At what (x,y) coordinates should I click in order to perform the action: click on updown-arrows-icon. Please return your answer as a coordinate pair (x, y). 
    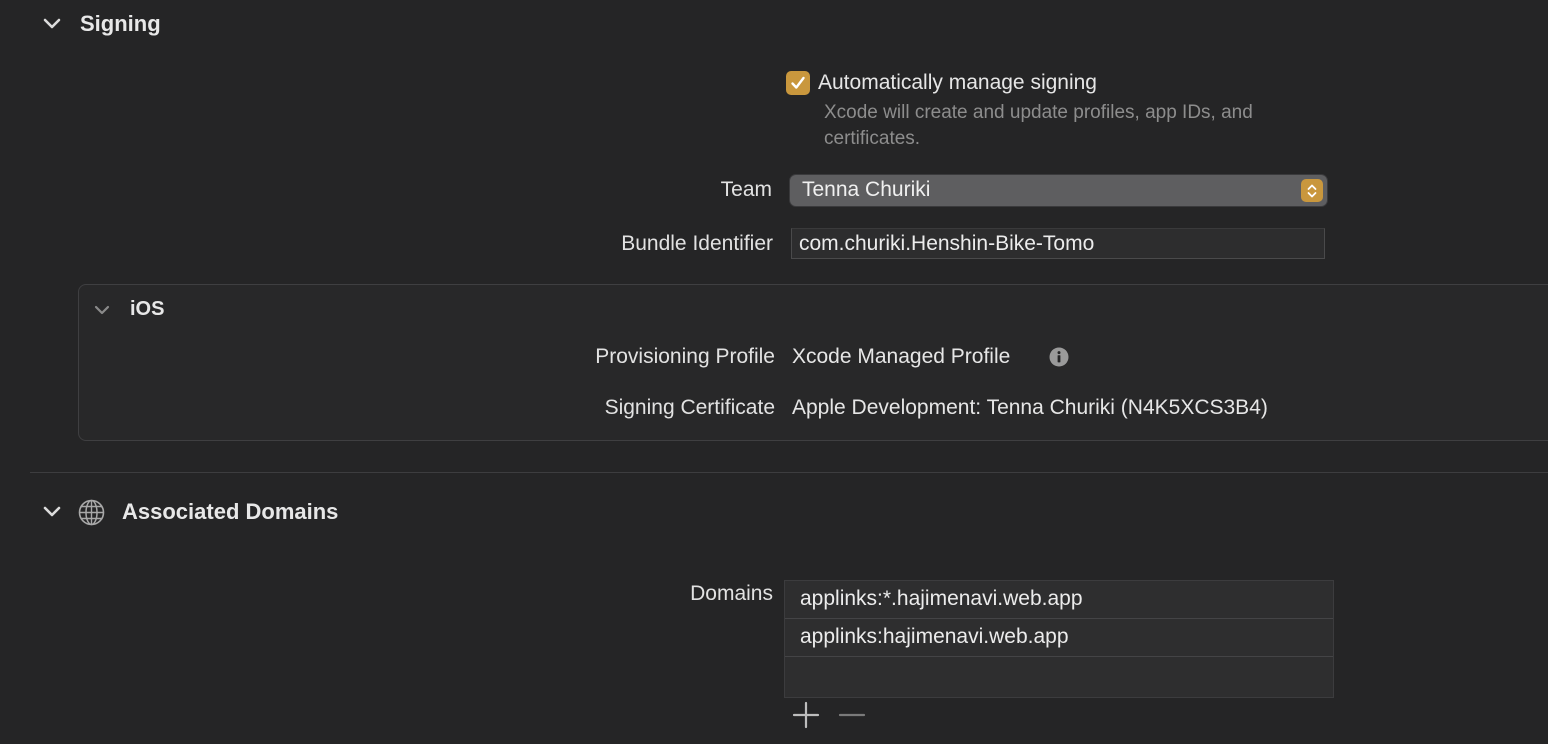
    Looking at the image, I should click on (1312, 190).